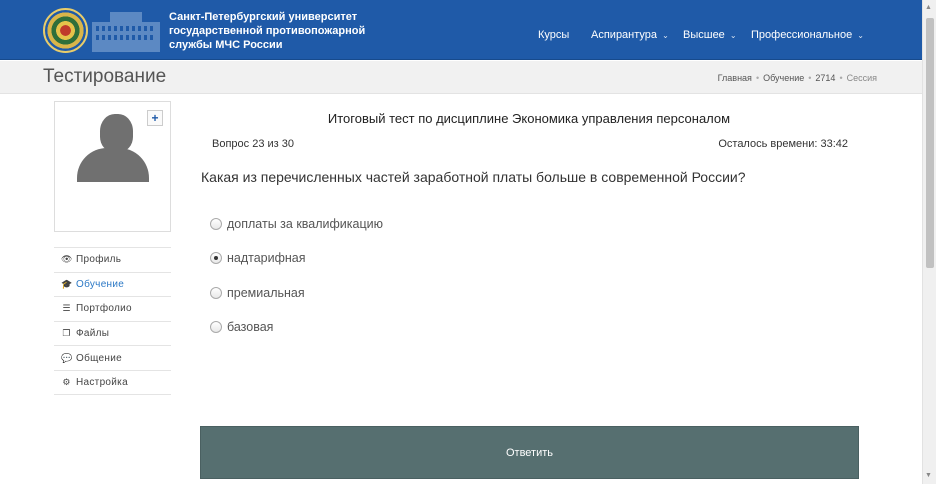  Describe the element at coordinates (99, 260) in the screenshot. I see `sidebar-item-label: Профиль` at that location.